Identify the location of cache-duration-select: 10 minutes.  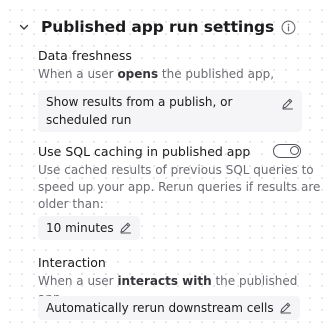
(89, 228).